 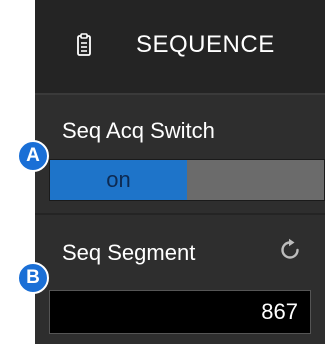 I want to click on reset-icon, so click(x=290, y=250).